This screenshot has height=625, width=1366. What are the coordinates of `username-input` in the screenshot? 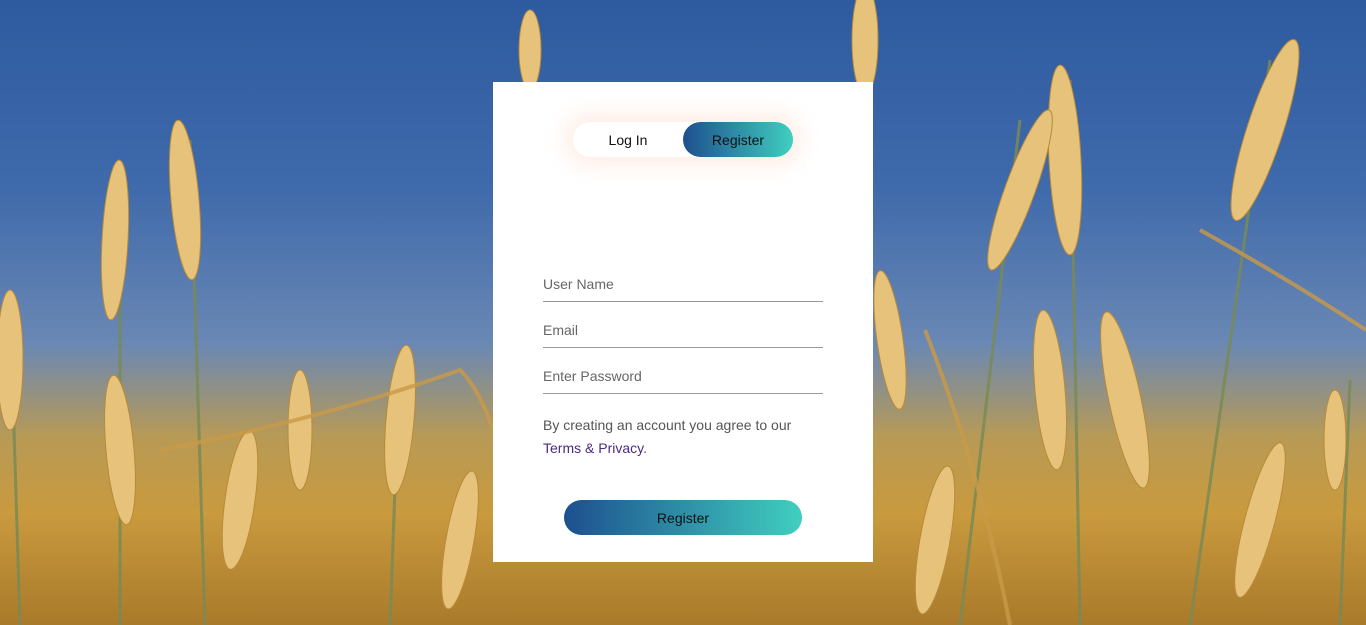 It's located at (683, 284).